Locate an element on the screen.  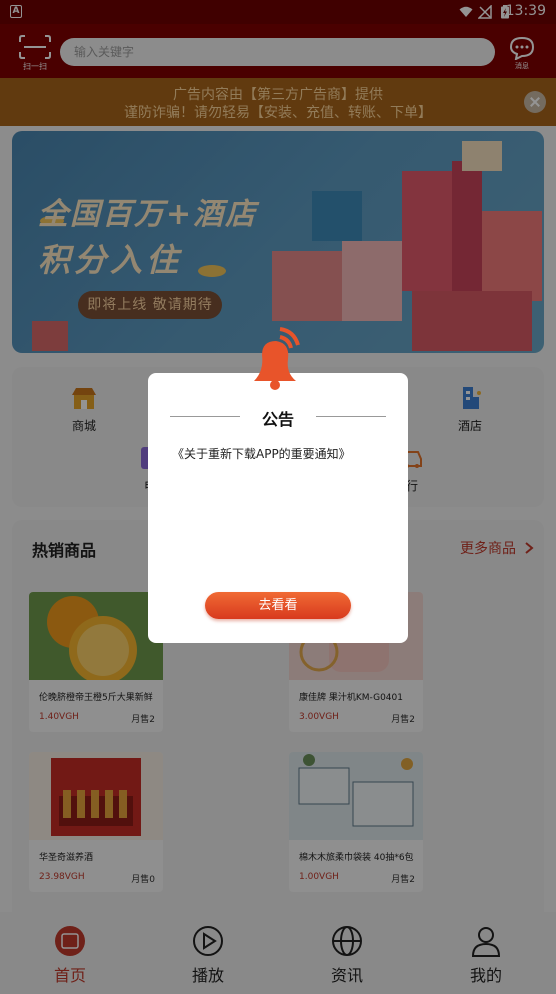
notice-link: 《关于重新下载APP的重要通知》 is located at coordinates (261, 453).